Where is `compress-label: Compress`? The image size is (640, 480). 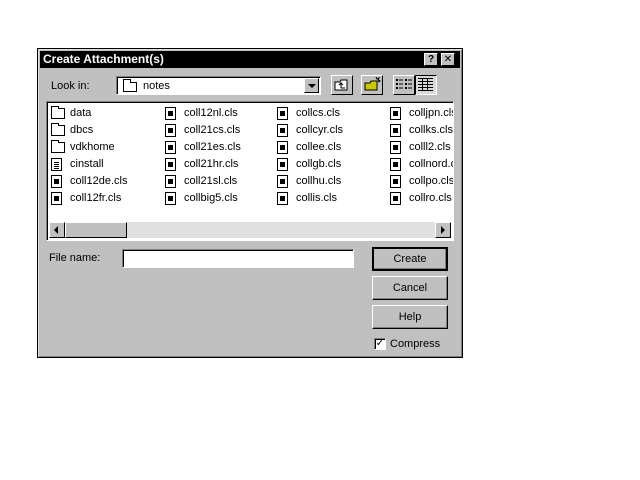
compress-label: Compress is located at coordinates (415, 344).